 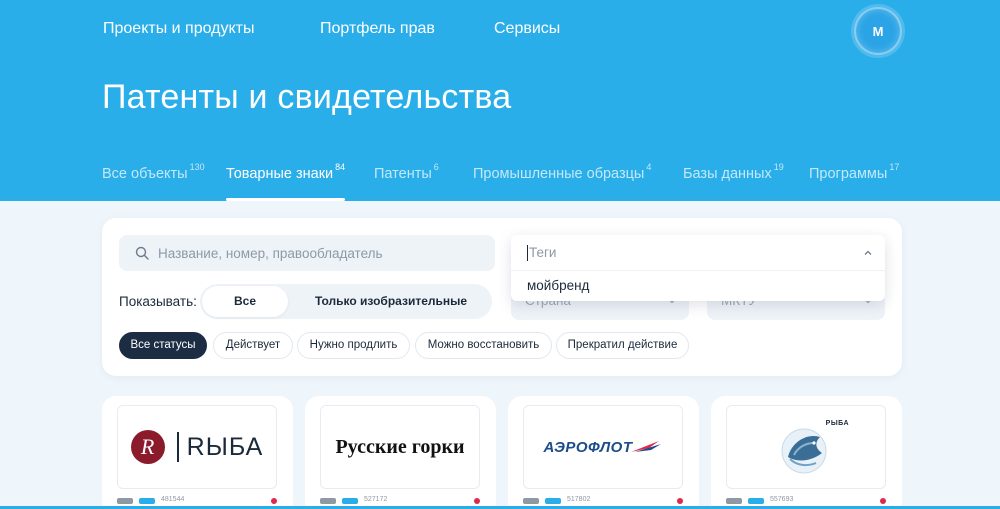 What do you see at coordinates (148, 447) in the screenshot?
I see `logo-monogram: R` at bounding box center [148, 447].